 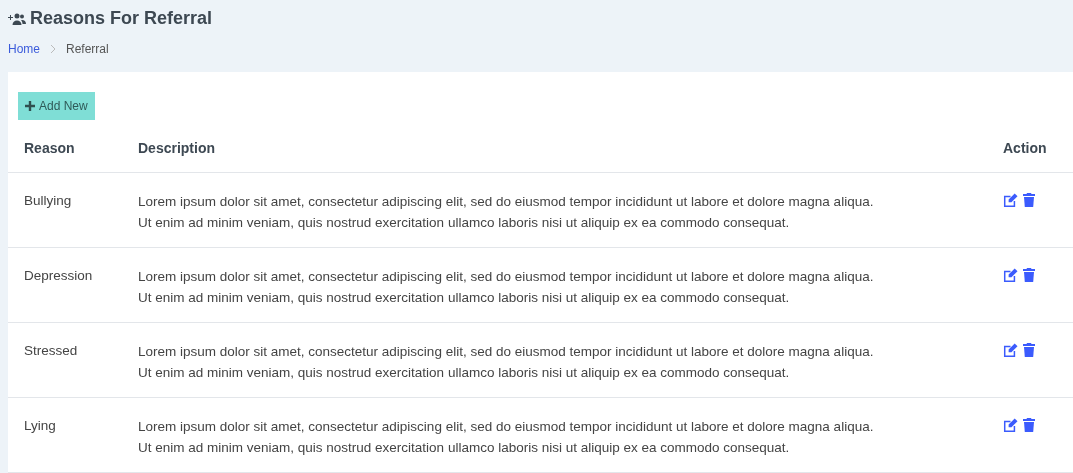 I want to click on column-header: Reason, so click(x=49, y=147).